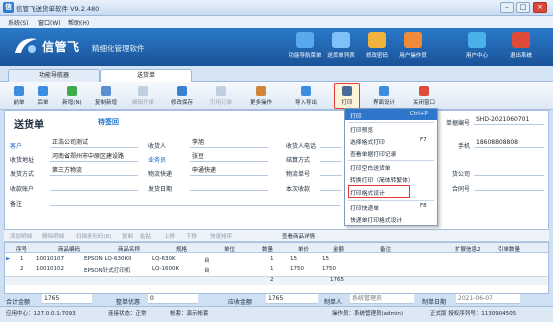  What do you see at coordinates (356, 115) in the screenshot?
I see `menu-item-print: 打印` at bounding box center [356, 115].